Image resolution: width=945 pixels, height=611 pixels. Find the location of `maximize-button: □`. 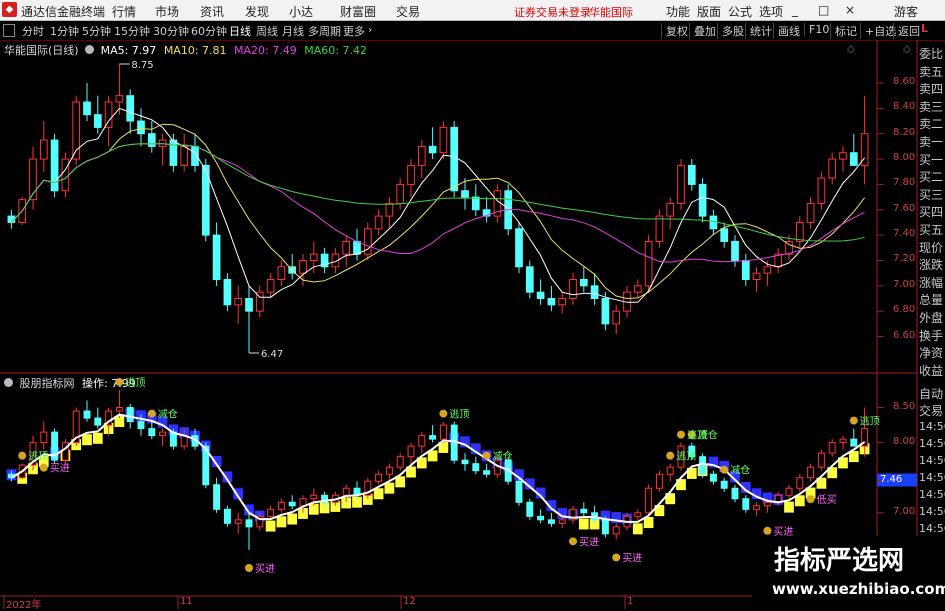

maximize-button: □ is located at coordinates (823, 10).